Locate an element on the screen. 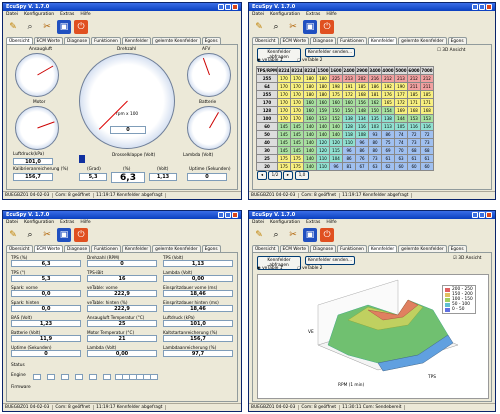  table-cell: 67 is located at coordinates (362, 166).